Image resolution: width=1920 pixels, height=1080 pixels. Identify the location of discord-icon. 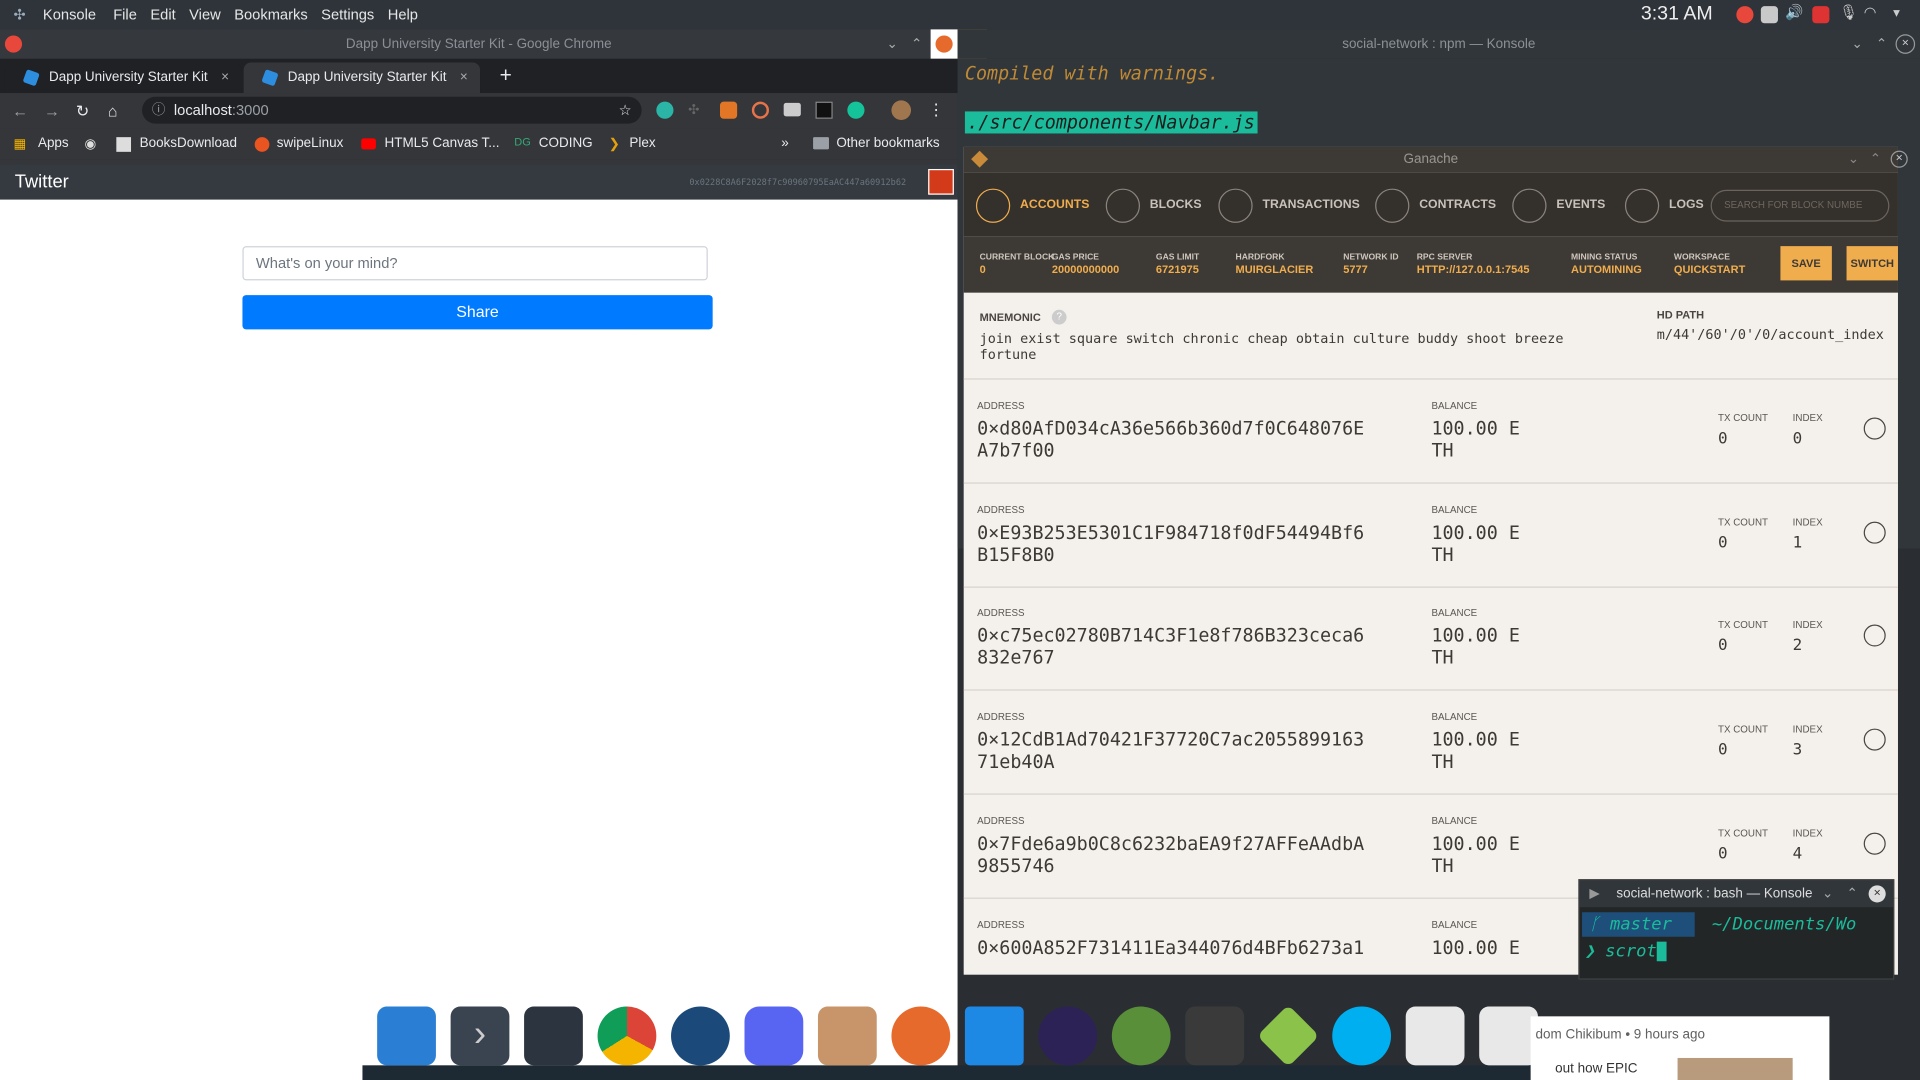
(774, 1036).